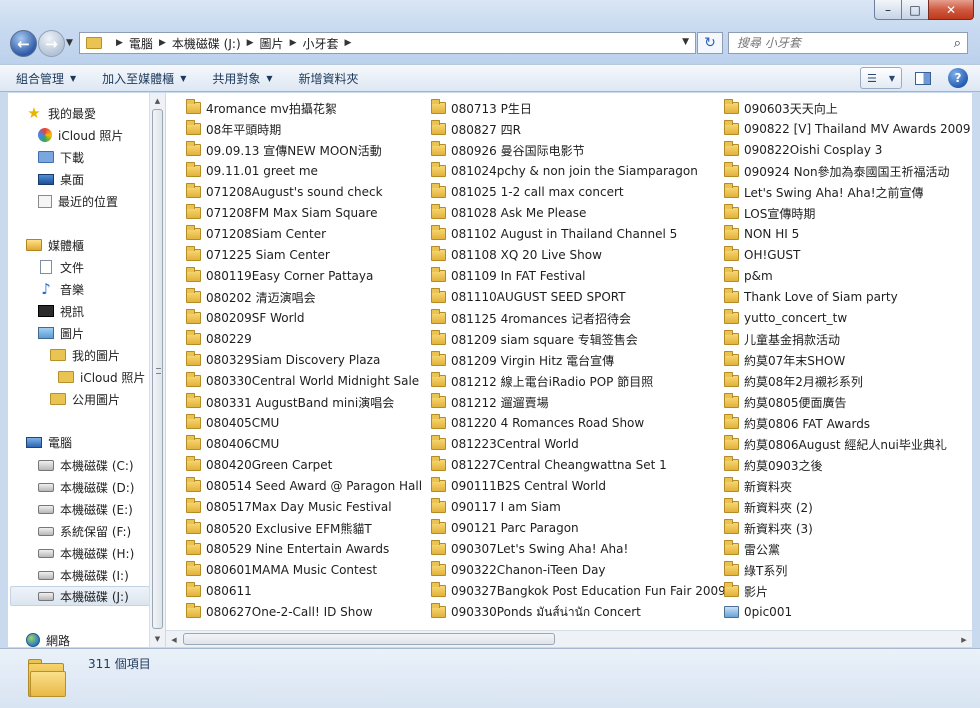 The width and height of the screenshot is (980, 708). What do you see at coordinates (768, 528) in the screenshot?
I see `list-item: 新資料夾 (3)` at bounding box center [768, 528].